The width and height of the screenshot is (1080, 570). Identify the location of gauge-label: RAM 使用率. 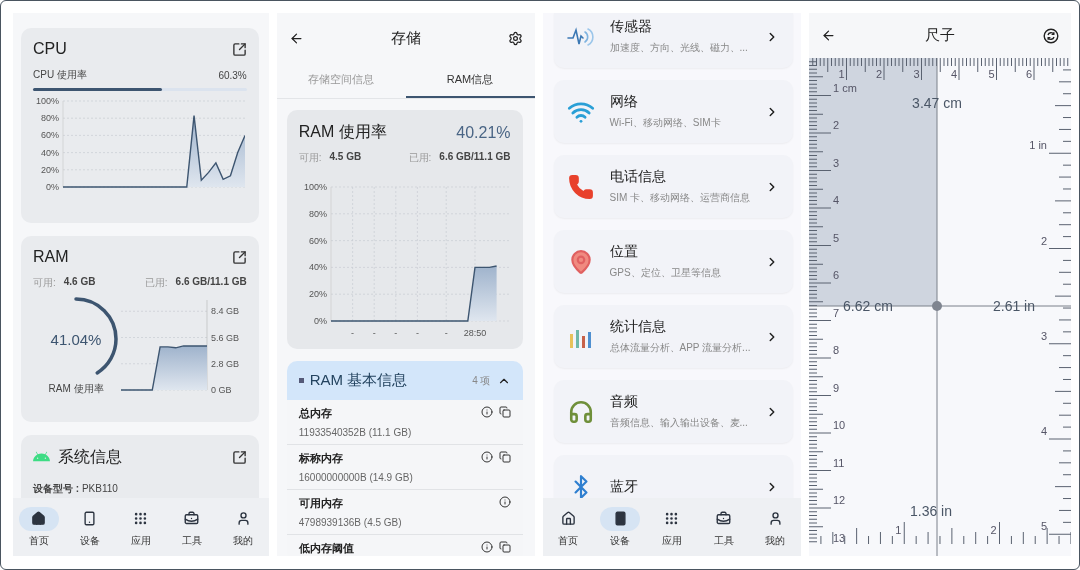
(76, 389).